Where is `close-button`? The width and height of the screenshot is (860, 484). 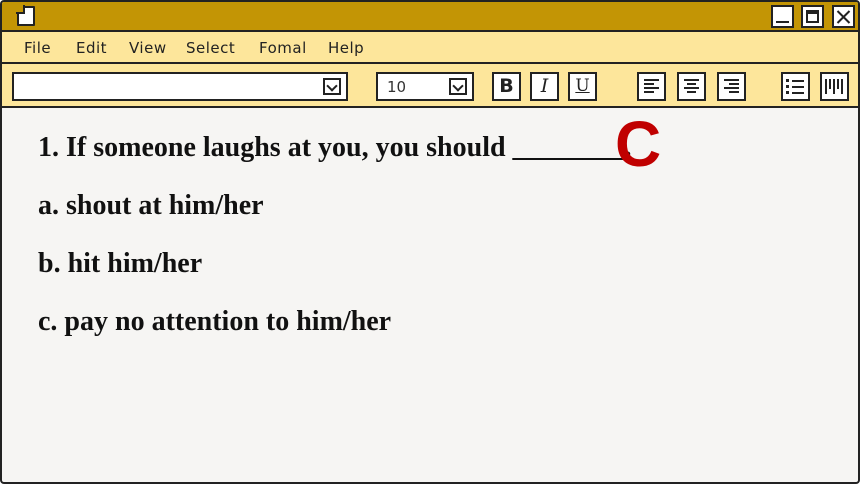
close-button is located at coordinates (843, 16).